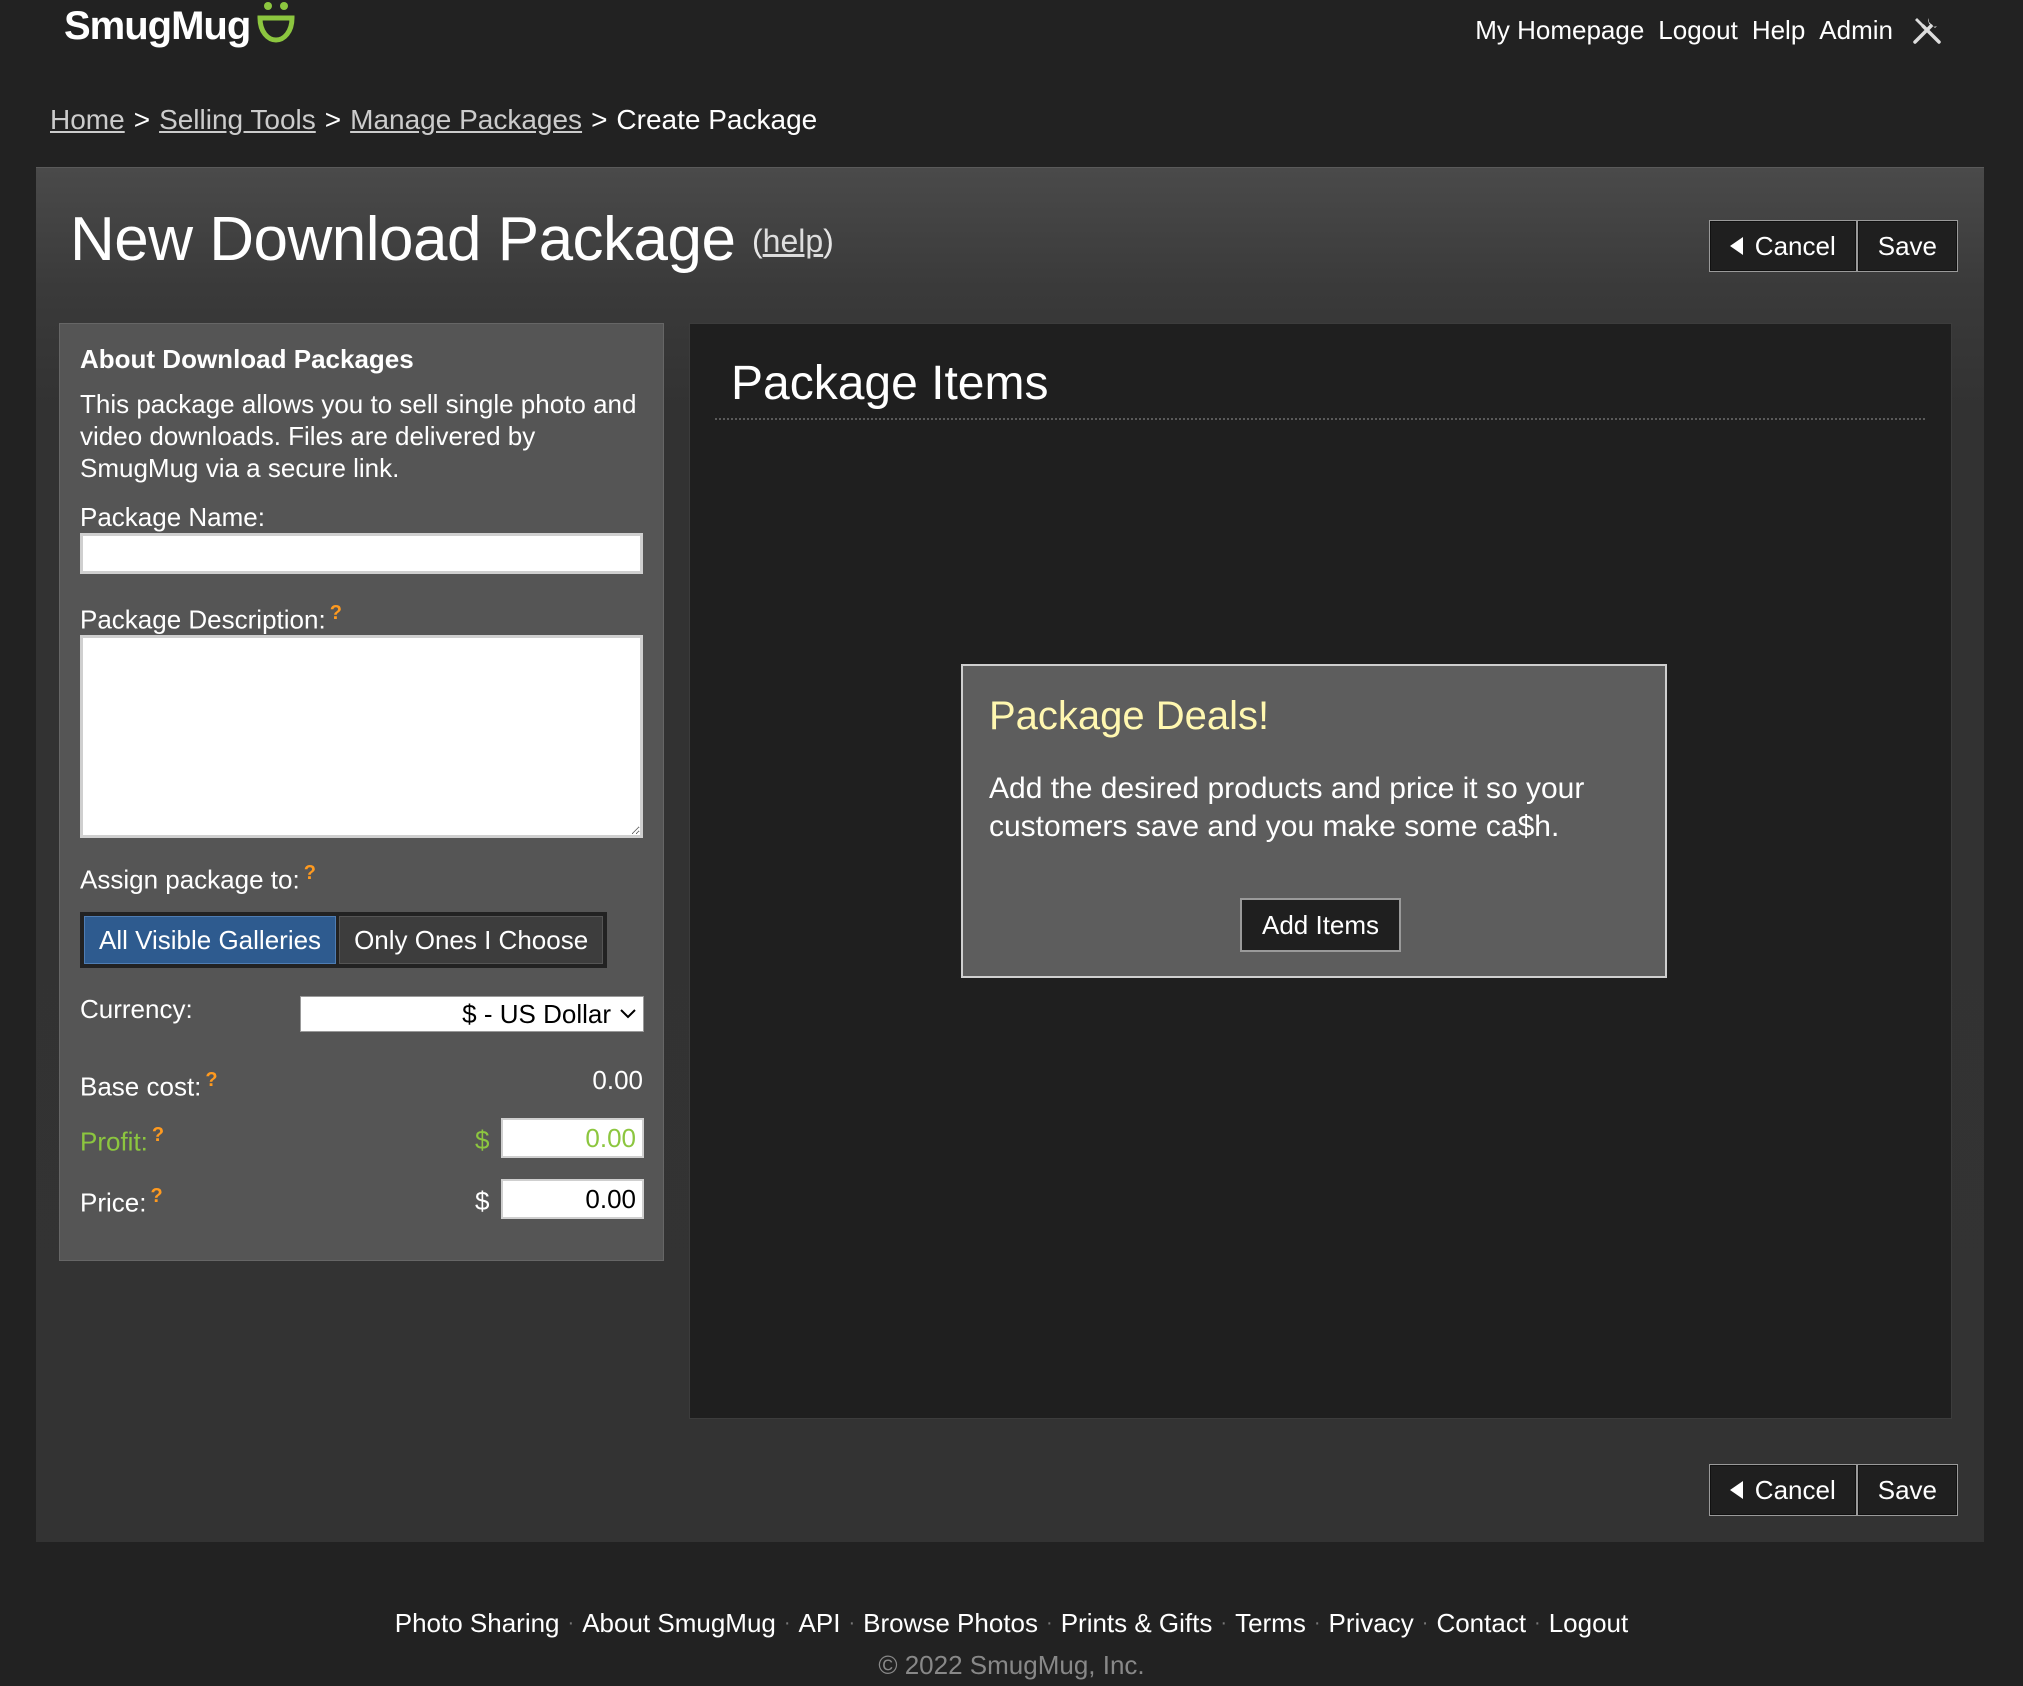 This screenshot has width=2023, height=1686. I want to click on assign-label: Assign package to:, so click(190, 879).